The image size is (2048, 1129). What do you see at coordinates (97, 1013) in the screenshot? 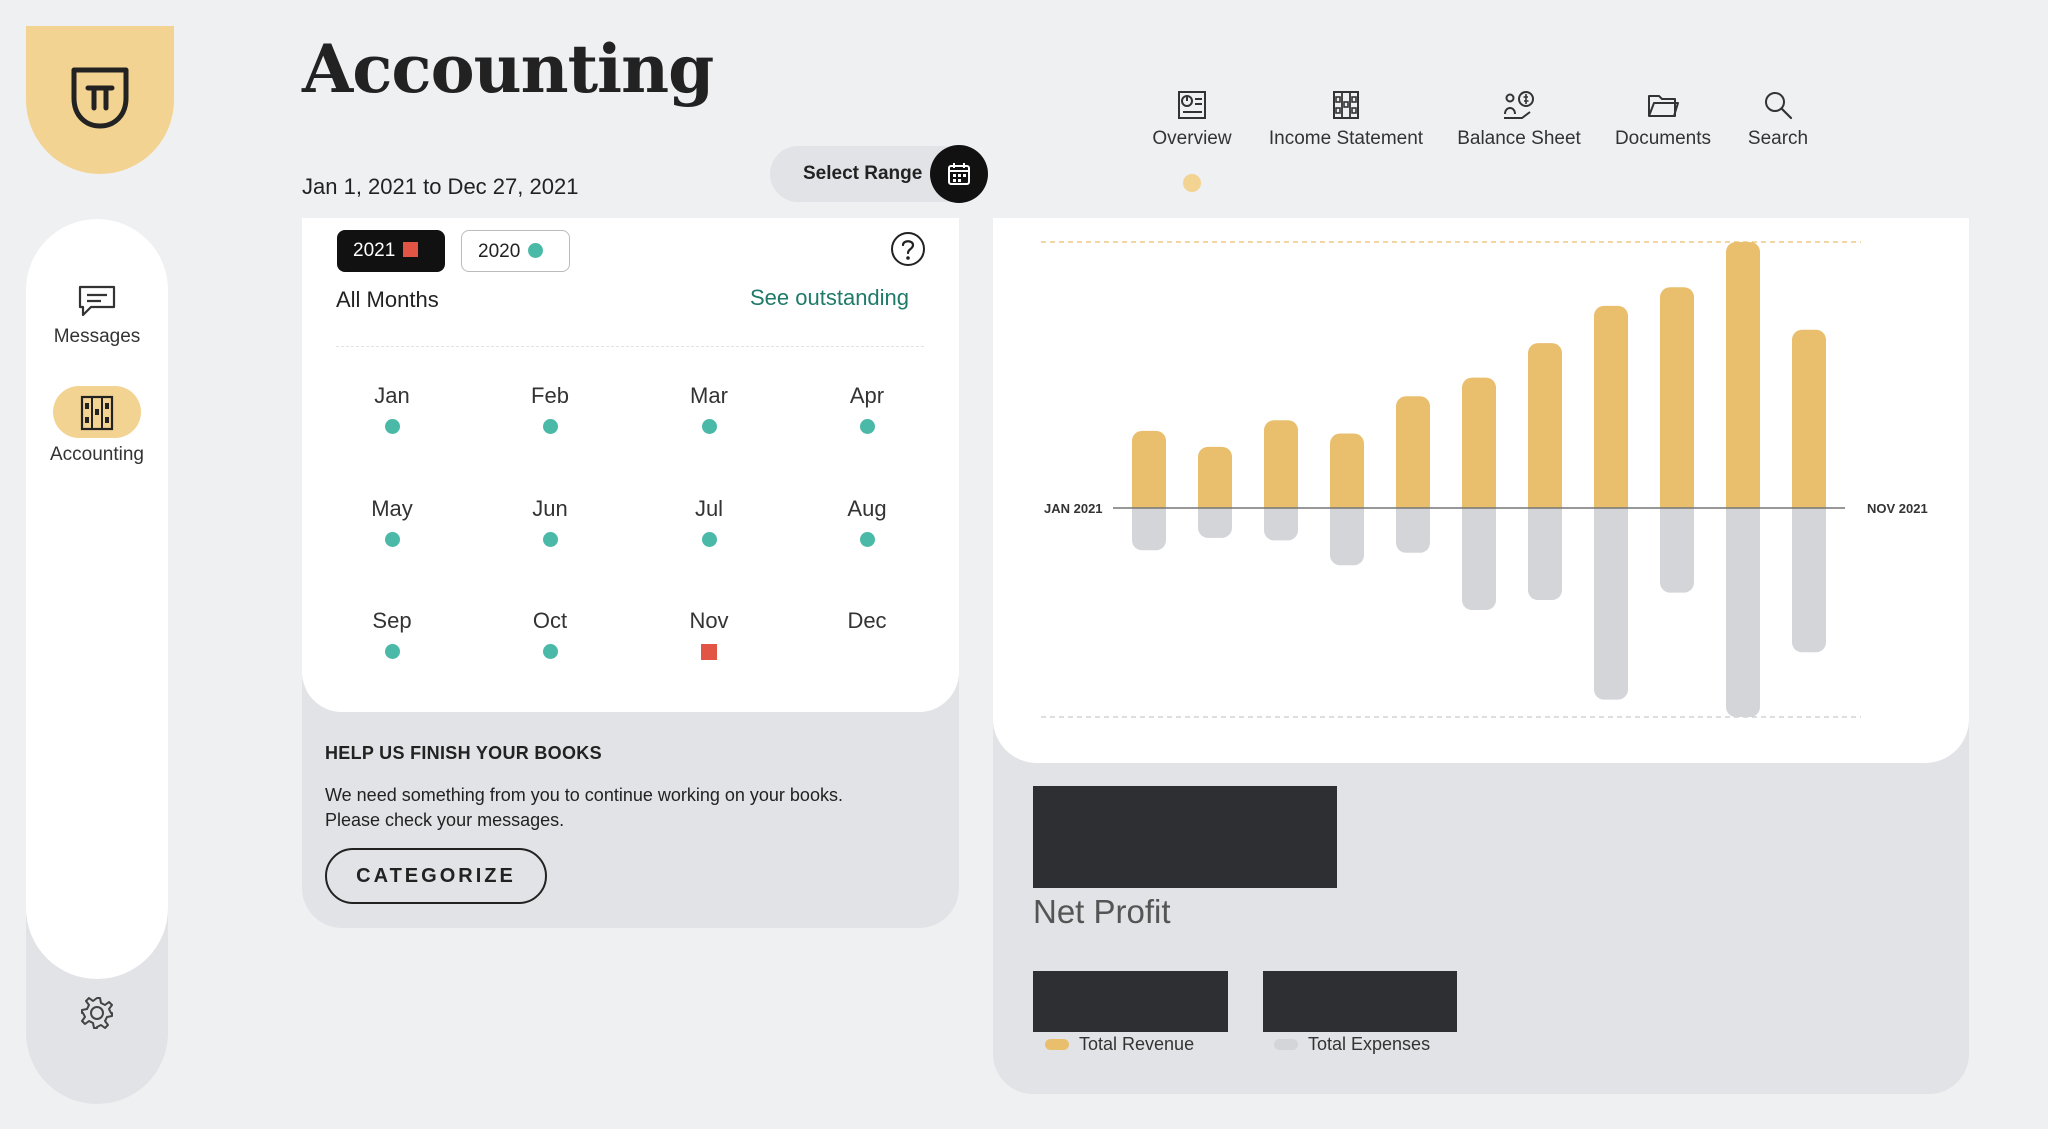
I see `gear-icon` at bounding box center [97, 1013].